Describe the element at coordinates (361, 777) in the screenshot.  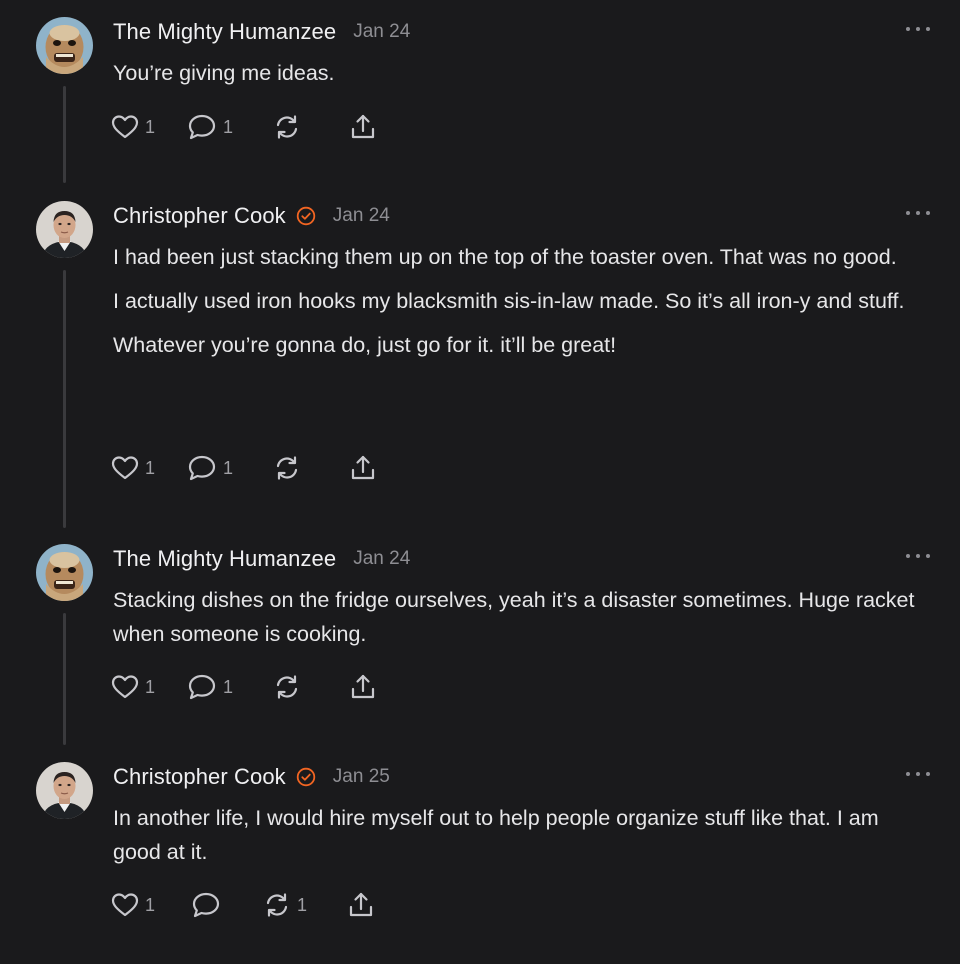
I see `comment-date: Jan 25` at that location.